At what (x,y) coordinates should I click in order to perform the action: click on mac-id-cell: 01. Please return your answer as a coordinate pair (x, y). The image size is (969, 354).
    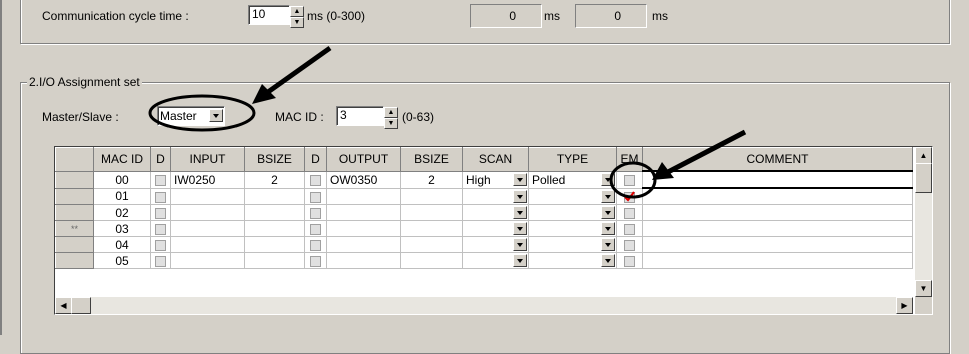
    Looking at the image, I should click on (122, 196).